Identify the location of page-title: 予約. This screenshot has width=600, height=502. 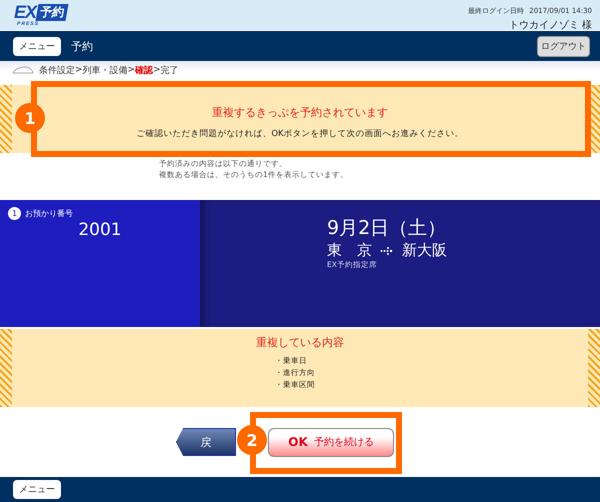
(82, 46).